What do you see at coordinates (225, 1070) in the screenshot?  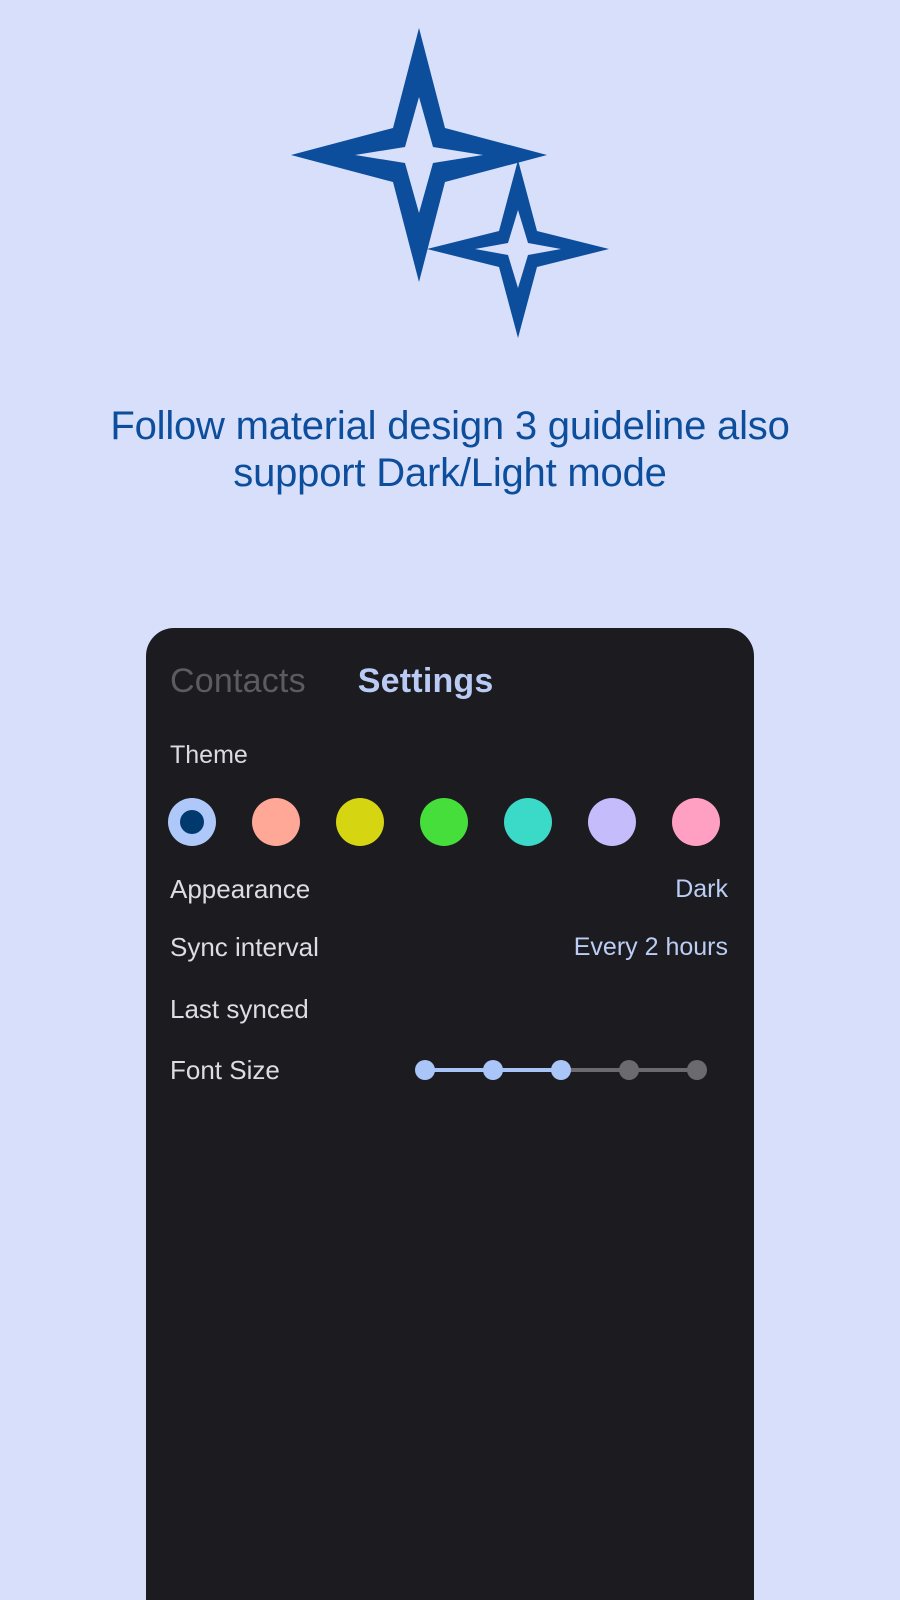 I see `row-font-size-label: Font Size` at bounding box center [225, 1070].